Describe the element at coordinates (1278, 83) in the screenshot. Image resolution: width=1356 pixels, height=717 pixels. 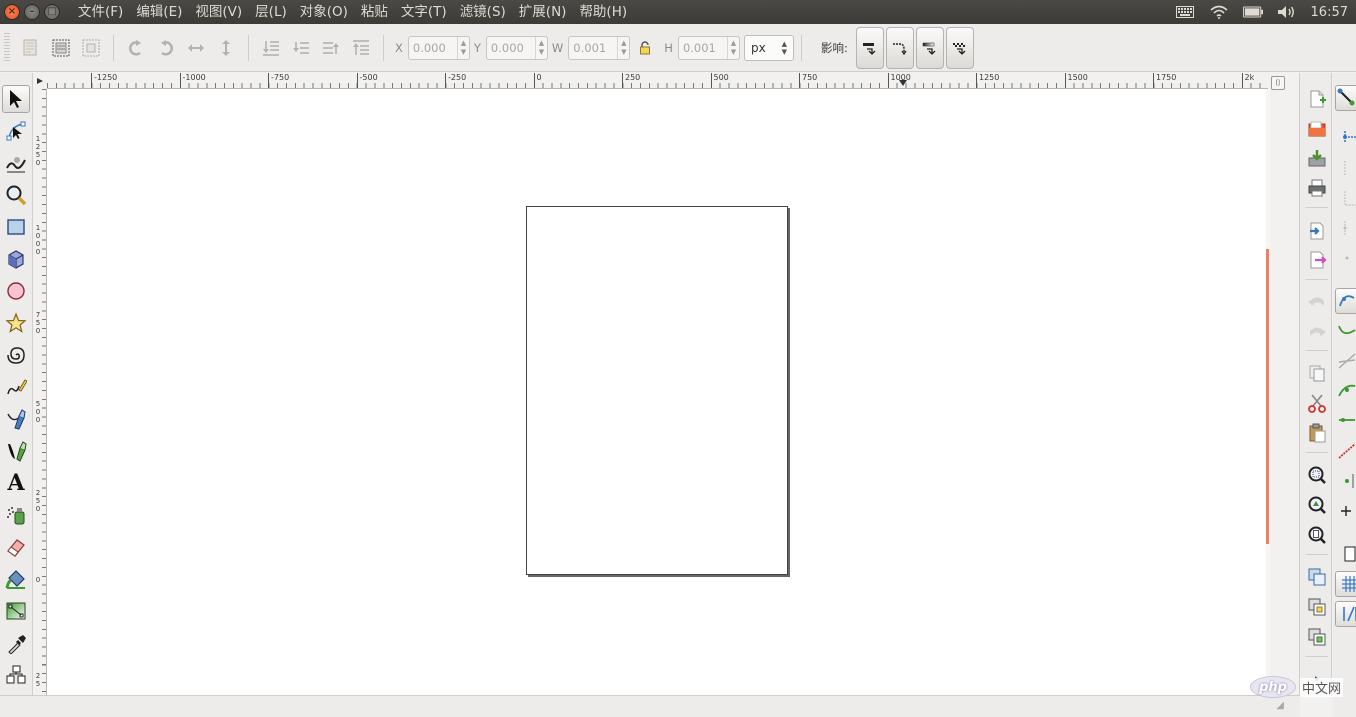
I see `zoom-correction-button: ⌷` at that location.